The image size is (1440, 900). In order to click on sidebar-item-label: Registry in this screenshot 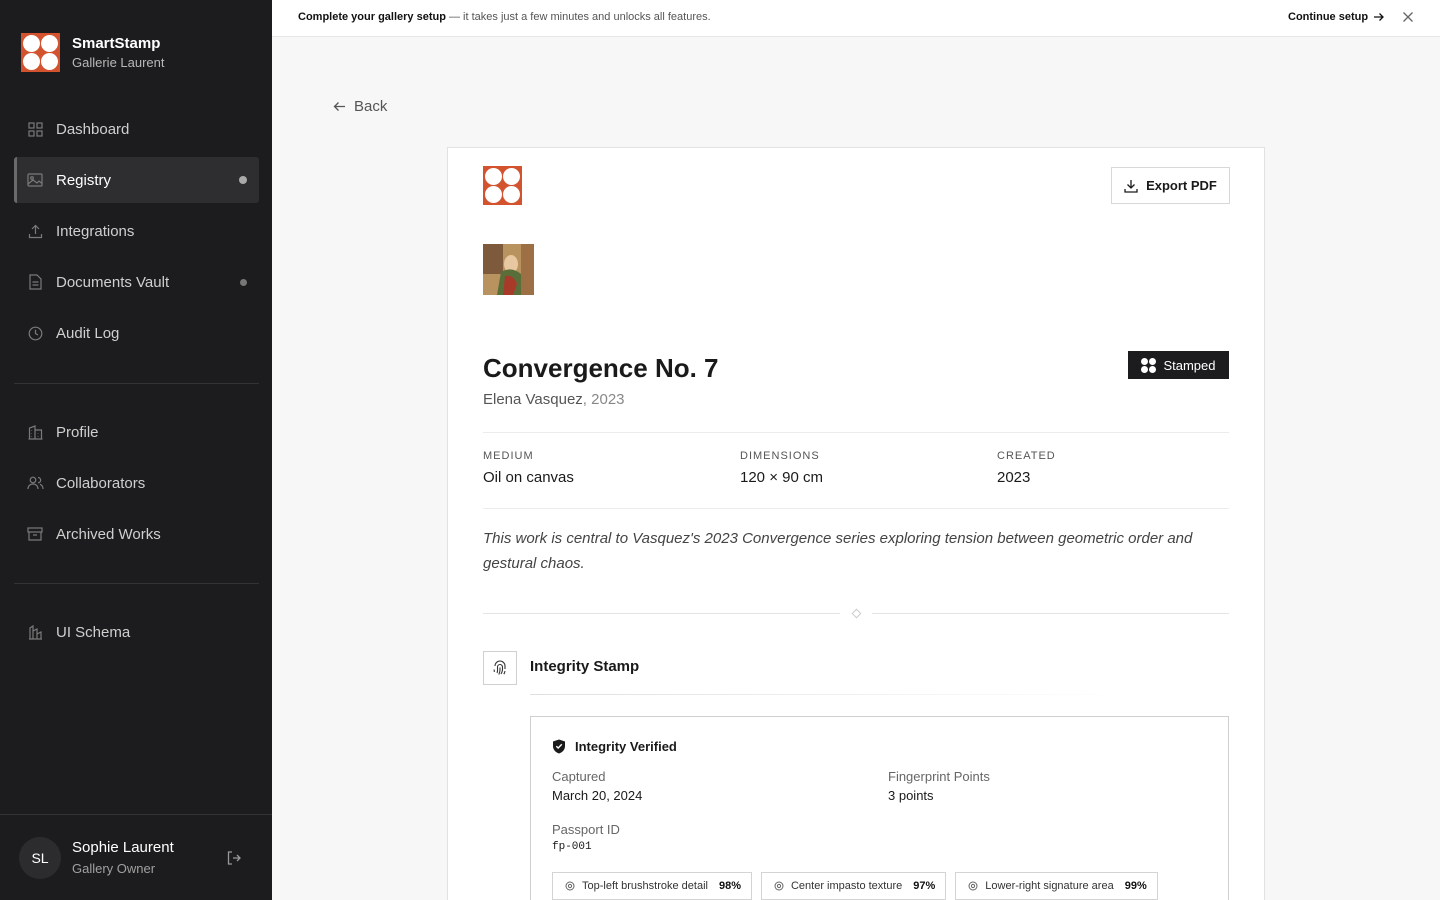, I will do `click(84, 180)`.